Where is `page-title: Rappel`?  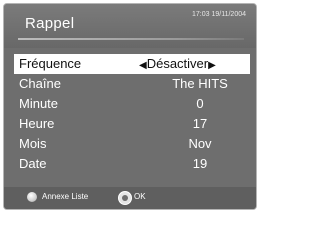 page-title: Rappel is located at coordinates (50, 23).